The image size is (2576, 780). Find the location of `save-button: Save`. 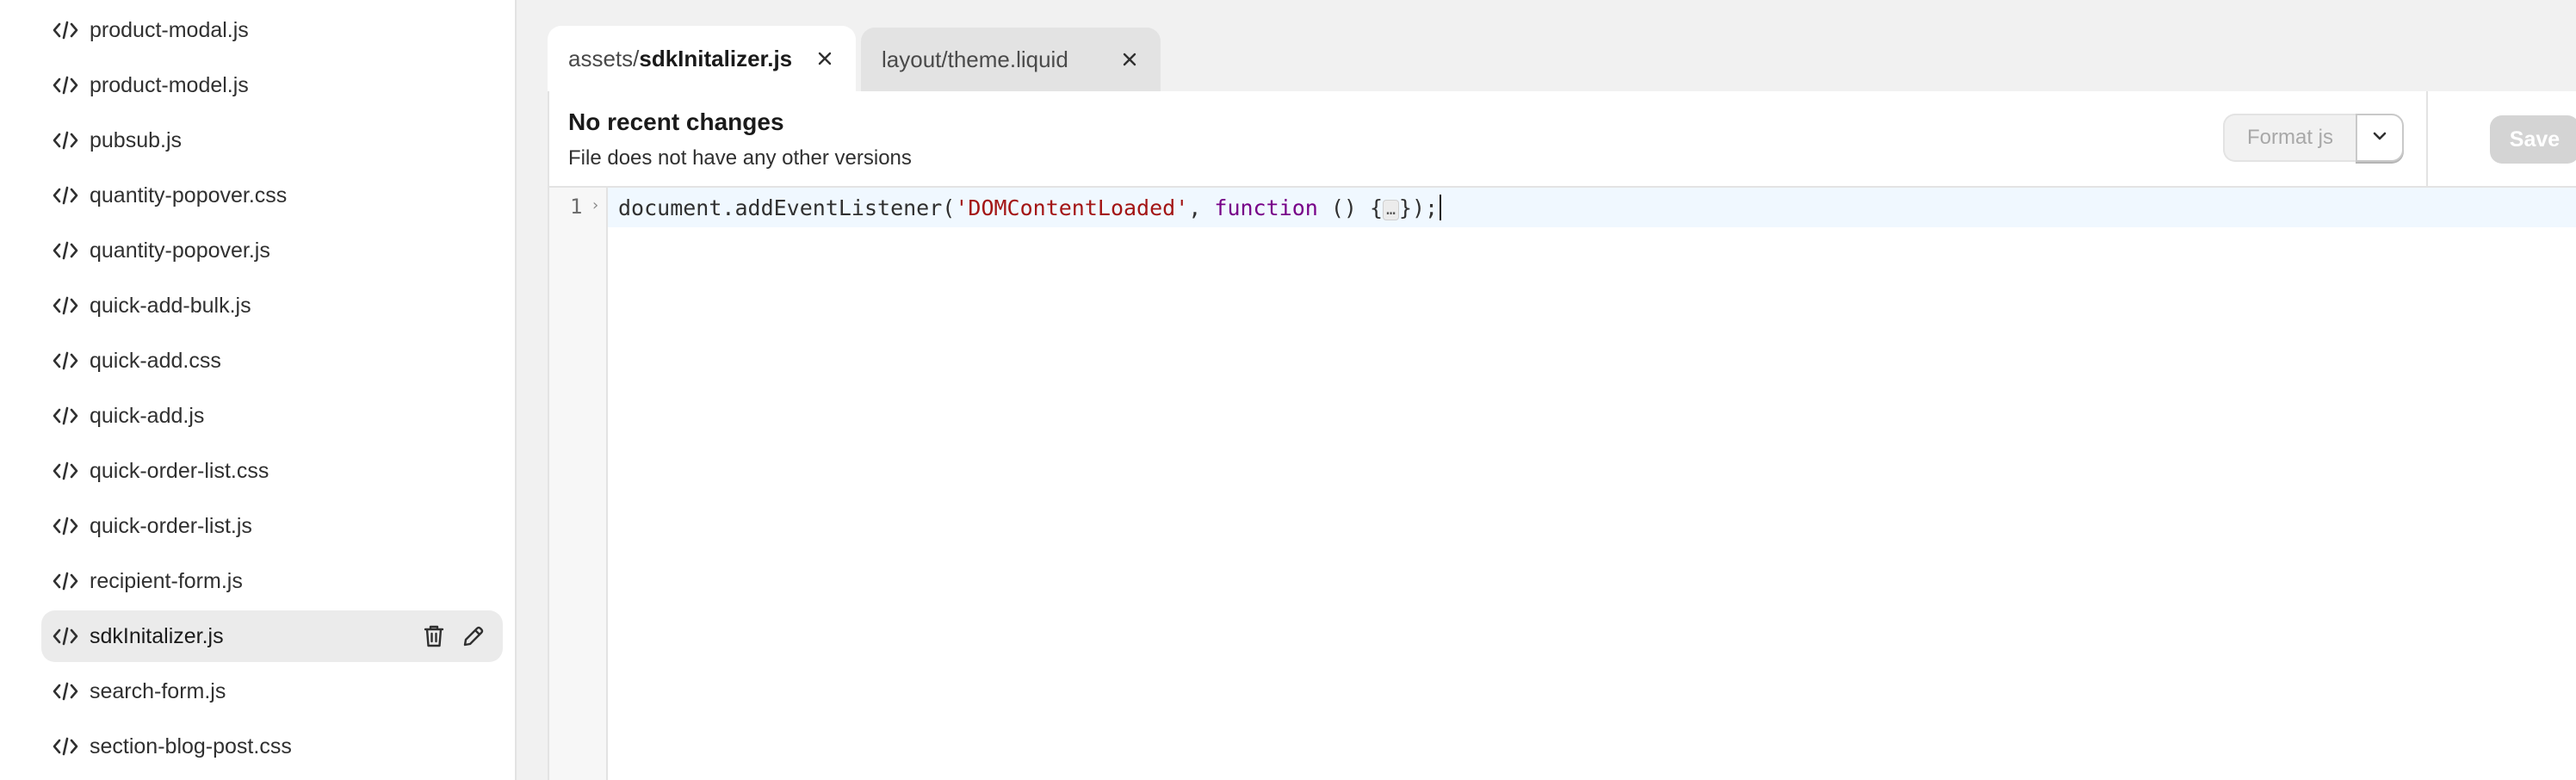

save-button: Save is located at coordinates (2533, 139).